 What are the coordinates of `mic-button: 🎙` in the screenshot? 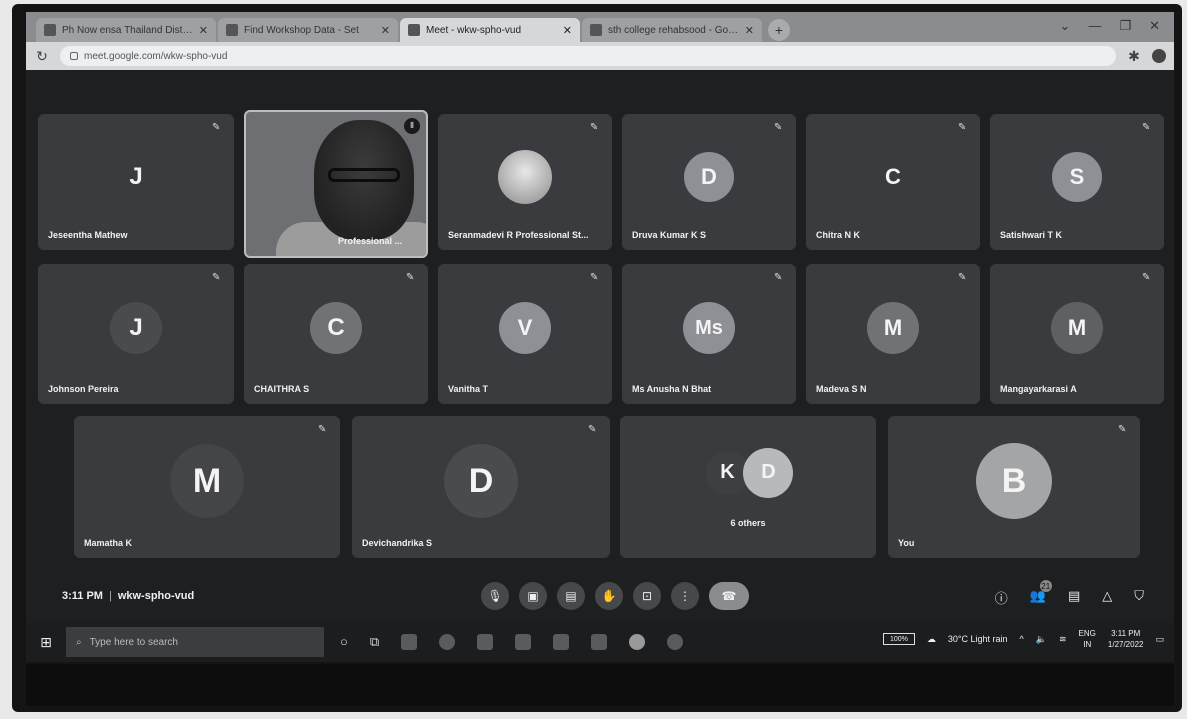 It's located at (495, 596).